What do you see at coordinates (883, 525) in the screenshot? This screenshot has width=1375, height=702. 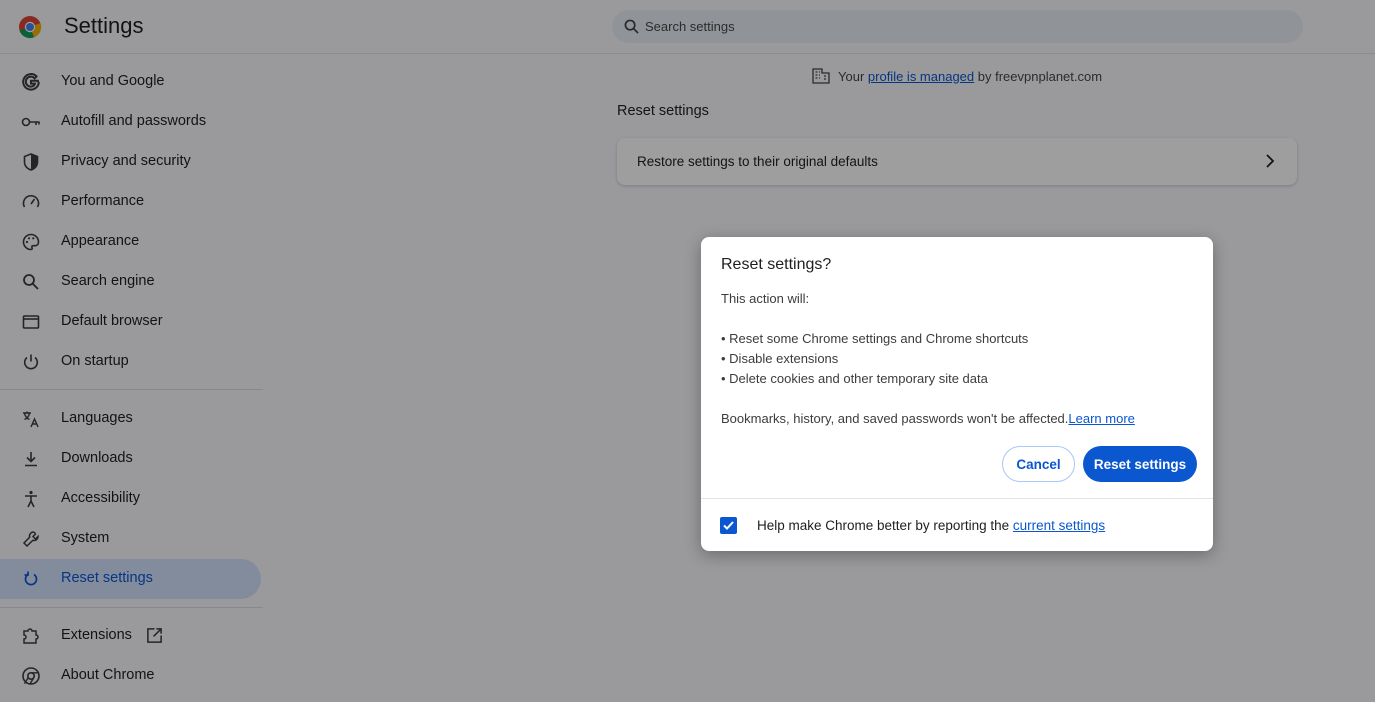 I see `checkbox-label-text: Help make Chrome better by reporting the` at bounding box center [883, 525].